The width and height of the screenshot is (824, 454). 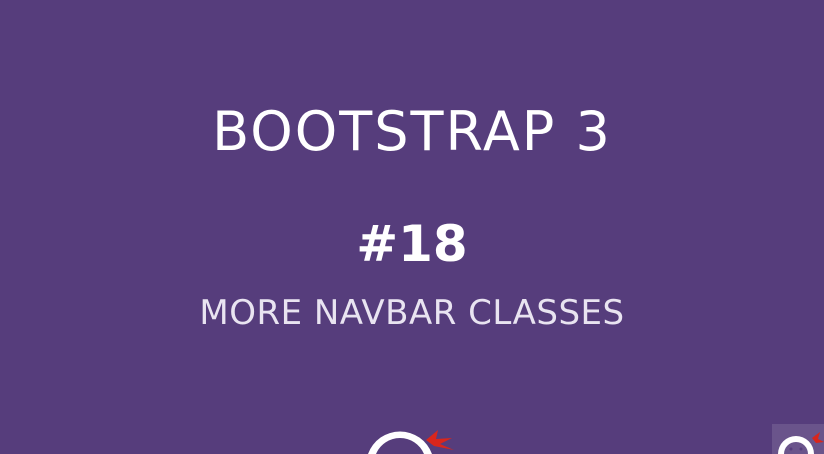 What do you see at coordinates (411, 442) in the screenshot?
I see `ninja-logo-icon` at bounding box center [411, 442].